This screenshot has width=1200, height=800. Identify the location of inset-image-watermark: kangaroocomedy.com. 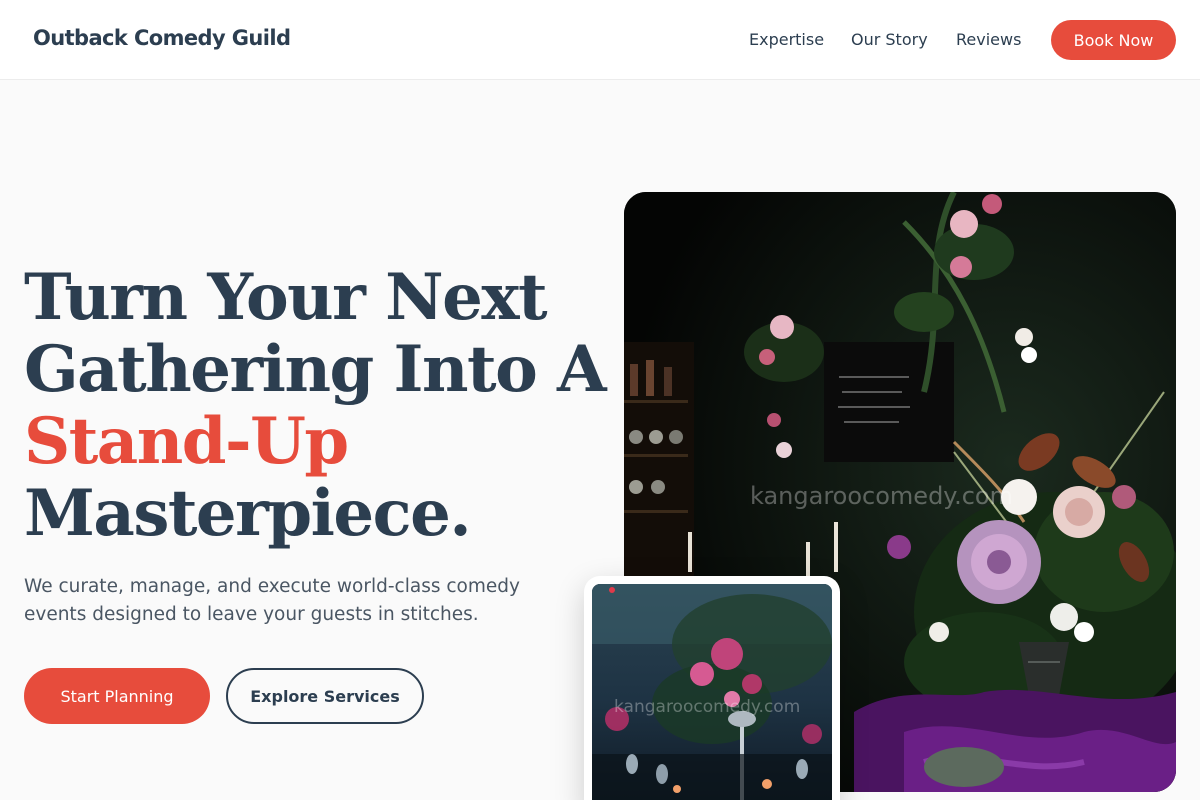
(707, 707).